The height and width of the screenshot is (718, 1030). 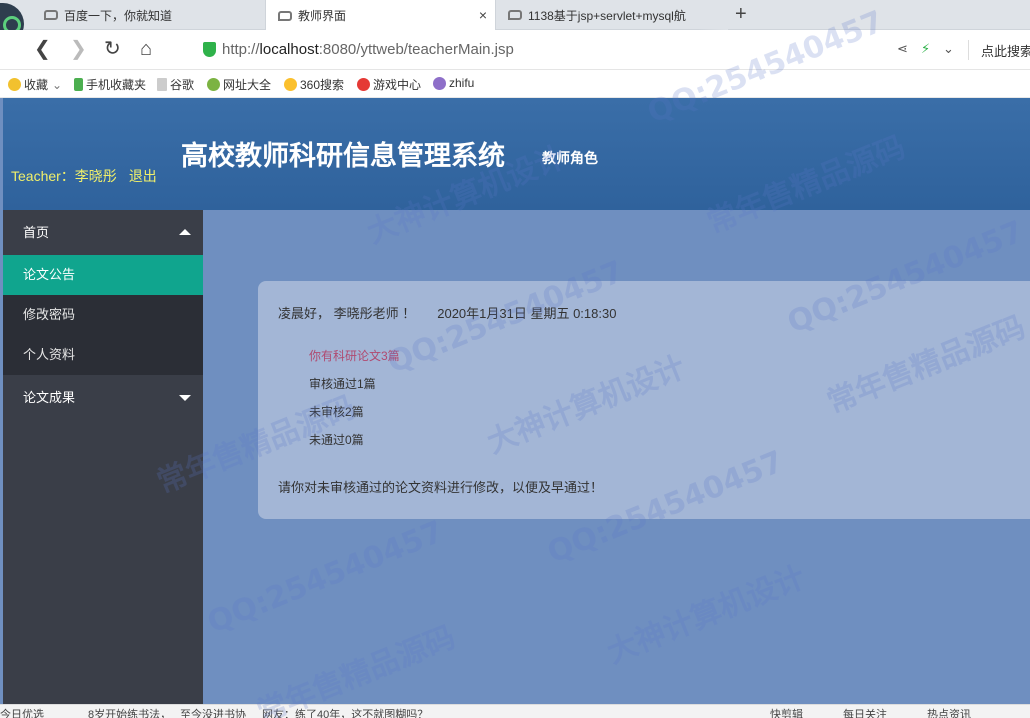 I want to click on greeting-line: 凌晨好， 李晓彤老师 ！ 2020年1月31日 星期五 0:18:30, so click(x=447, y=312).